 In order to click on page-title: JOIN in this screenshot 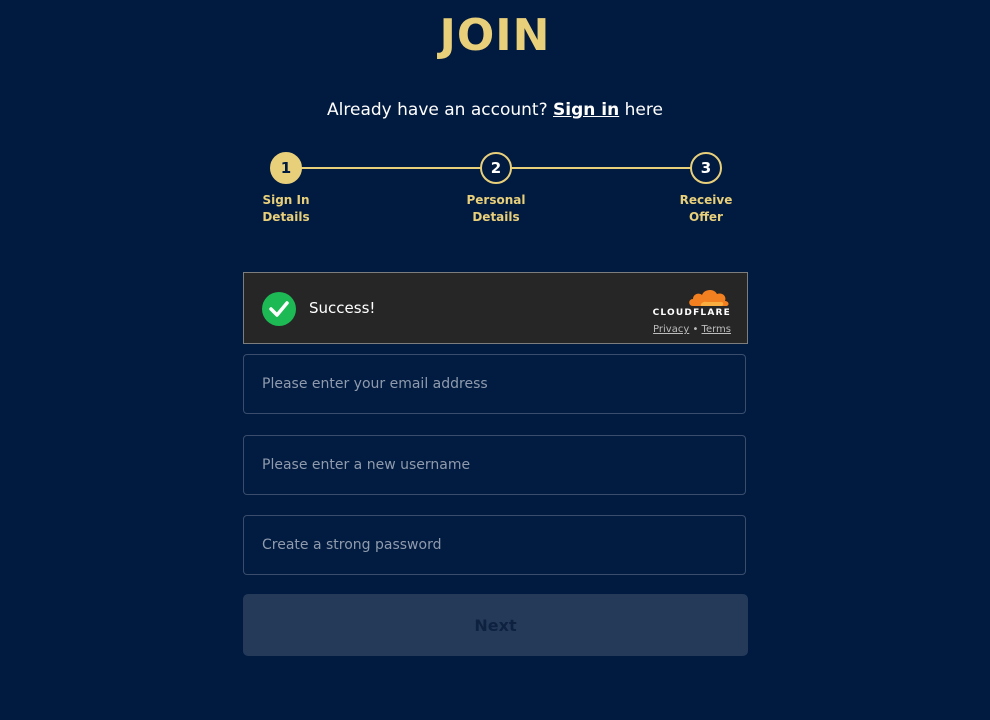, I will do `click(495, 35)`.